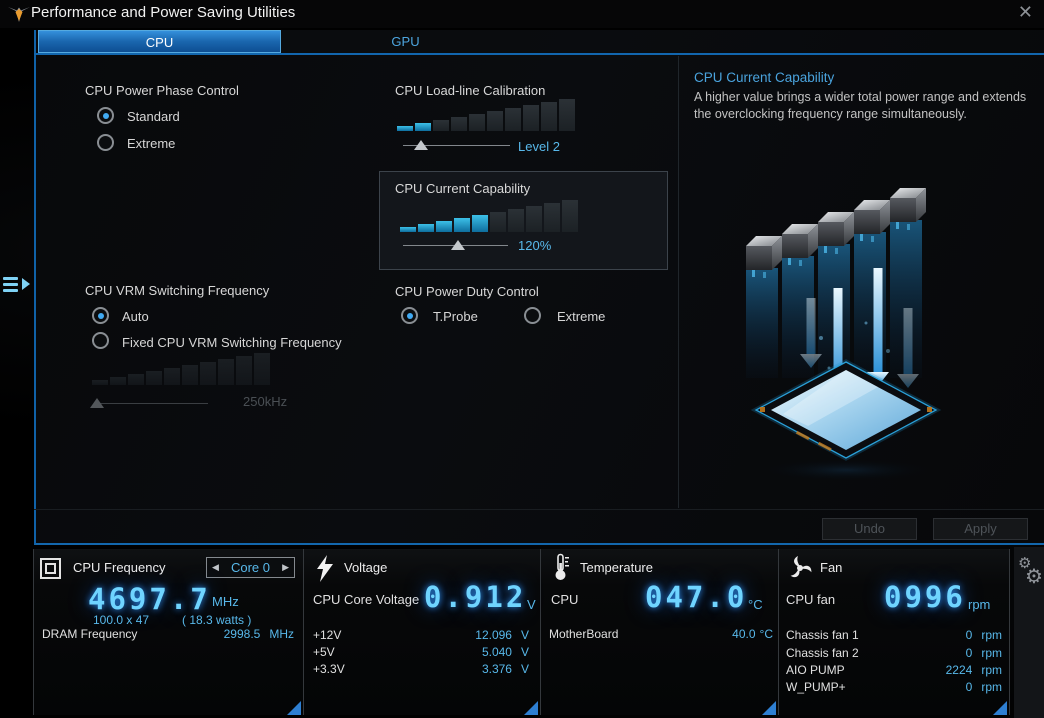 Image resolution: width=1044 pixels, height=718 pixels. I want to click on apply-button: Apply, so click(980, 529).